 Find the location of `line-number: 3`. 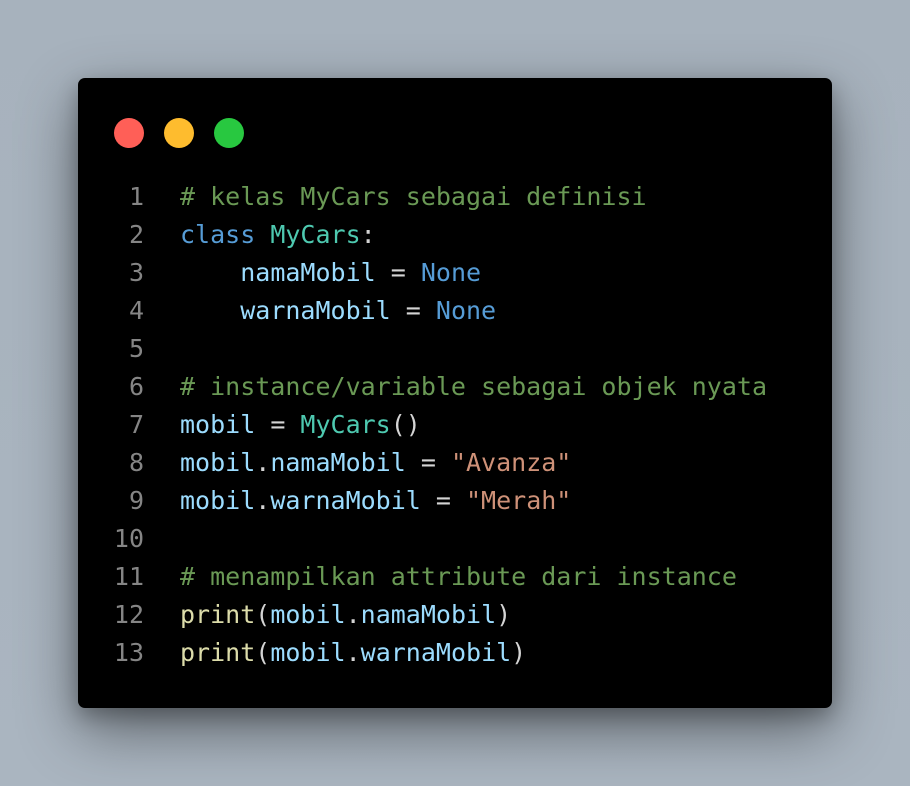

line-number: 3 is located at coordinates (136, 272).